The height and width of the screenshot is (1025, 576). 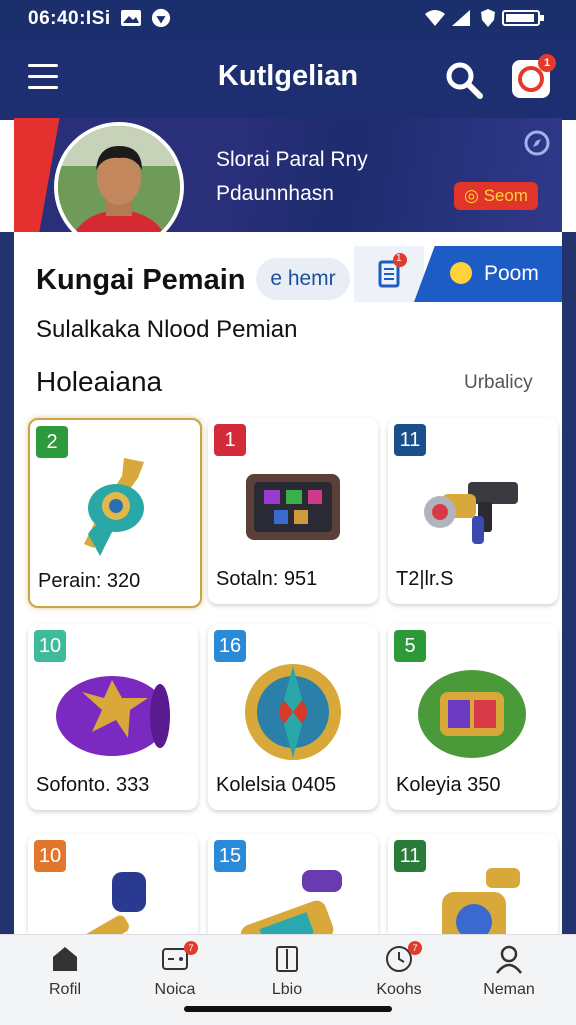 What do you see at coordinates (288, 76) in the screenshot?
I see `app-title: Kutlgelian` at bounding box center [288, 76].